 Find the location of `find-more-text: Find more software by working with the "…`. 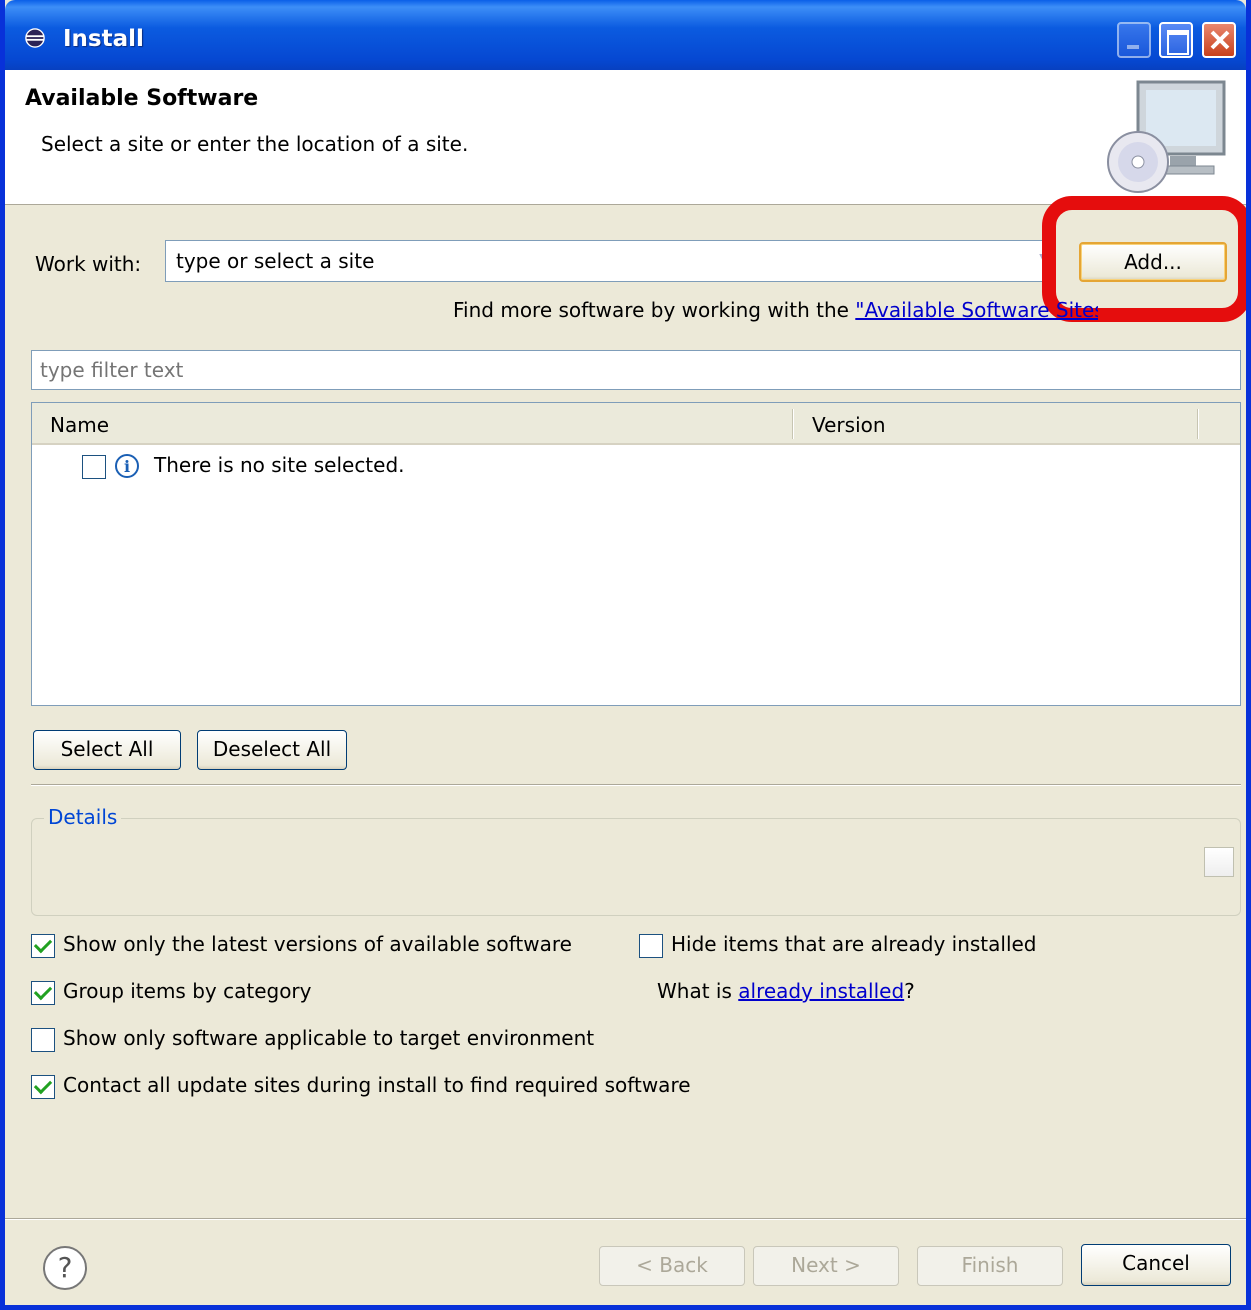

find-more-text: Find more software by working with the "… is located at coordinates (775, 310).